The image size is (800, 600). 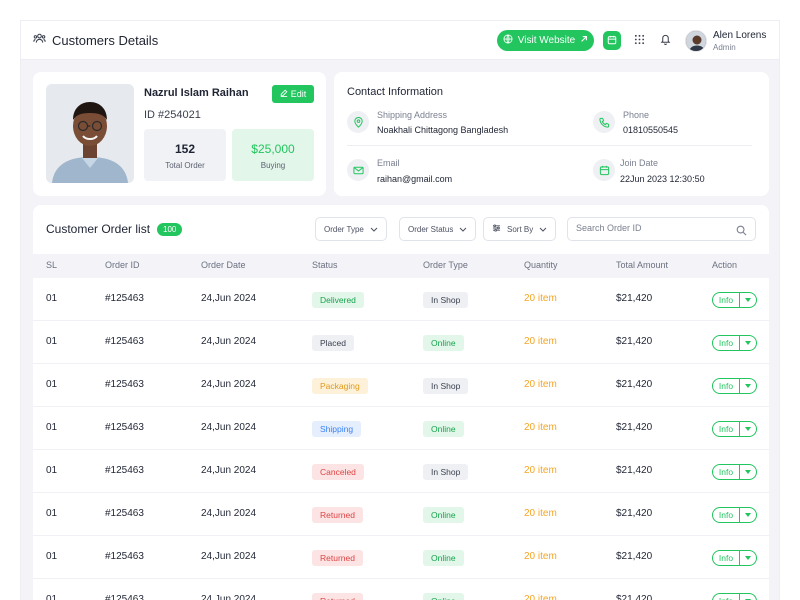 I want to click on apps-button, so click(x=639, y=41).